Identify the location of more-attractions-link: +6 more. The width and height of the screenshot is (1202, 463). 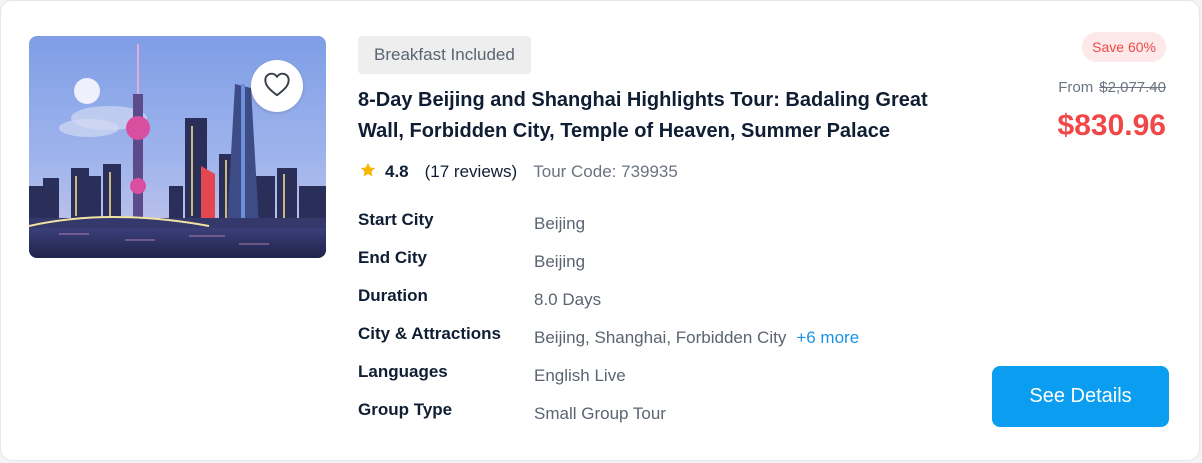
(827, 337).